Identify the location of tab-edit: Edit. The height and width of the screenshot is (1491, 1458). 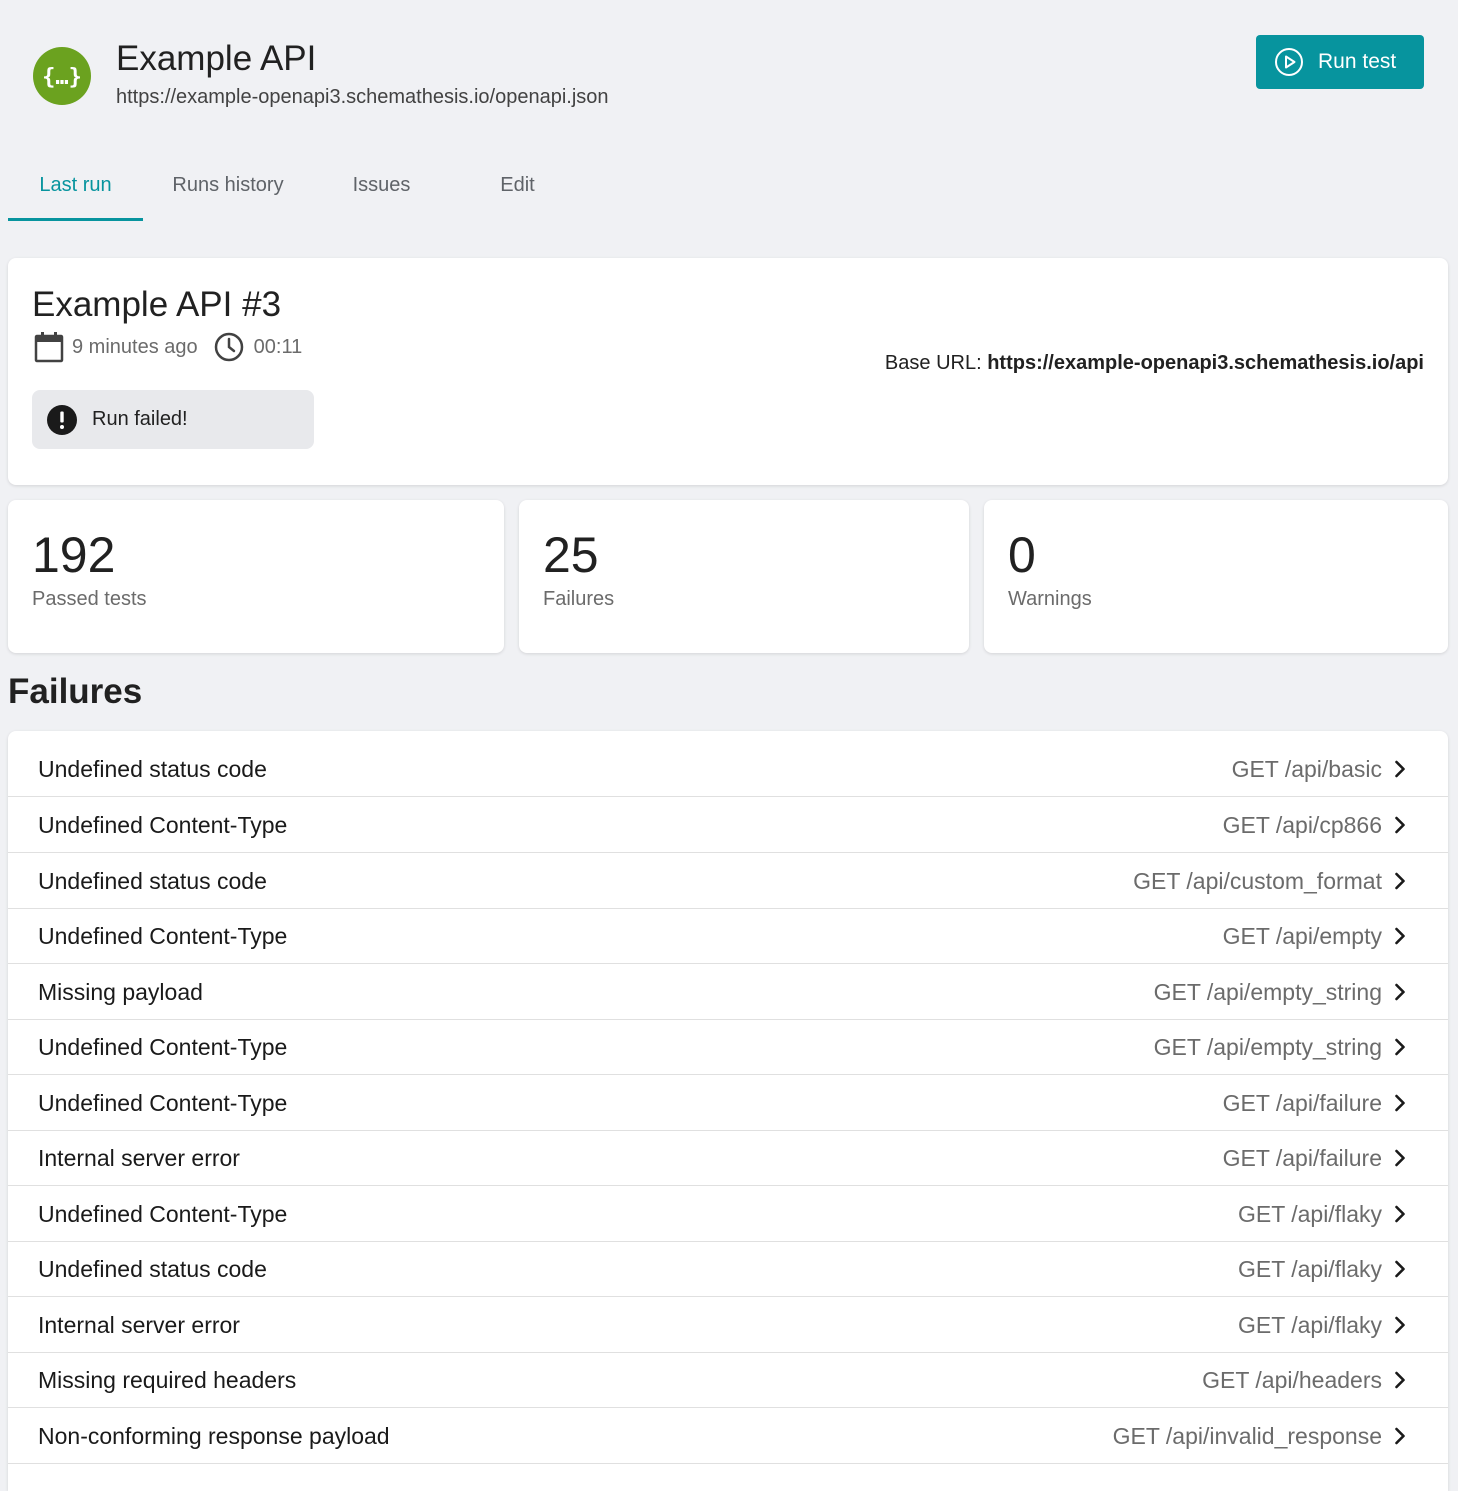
(517, 185).